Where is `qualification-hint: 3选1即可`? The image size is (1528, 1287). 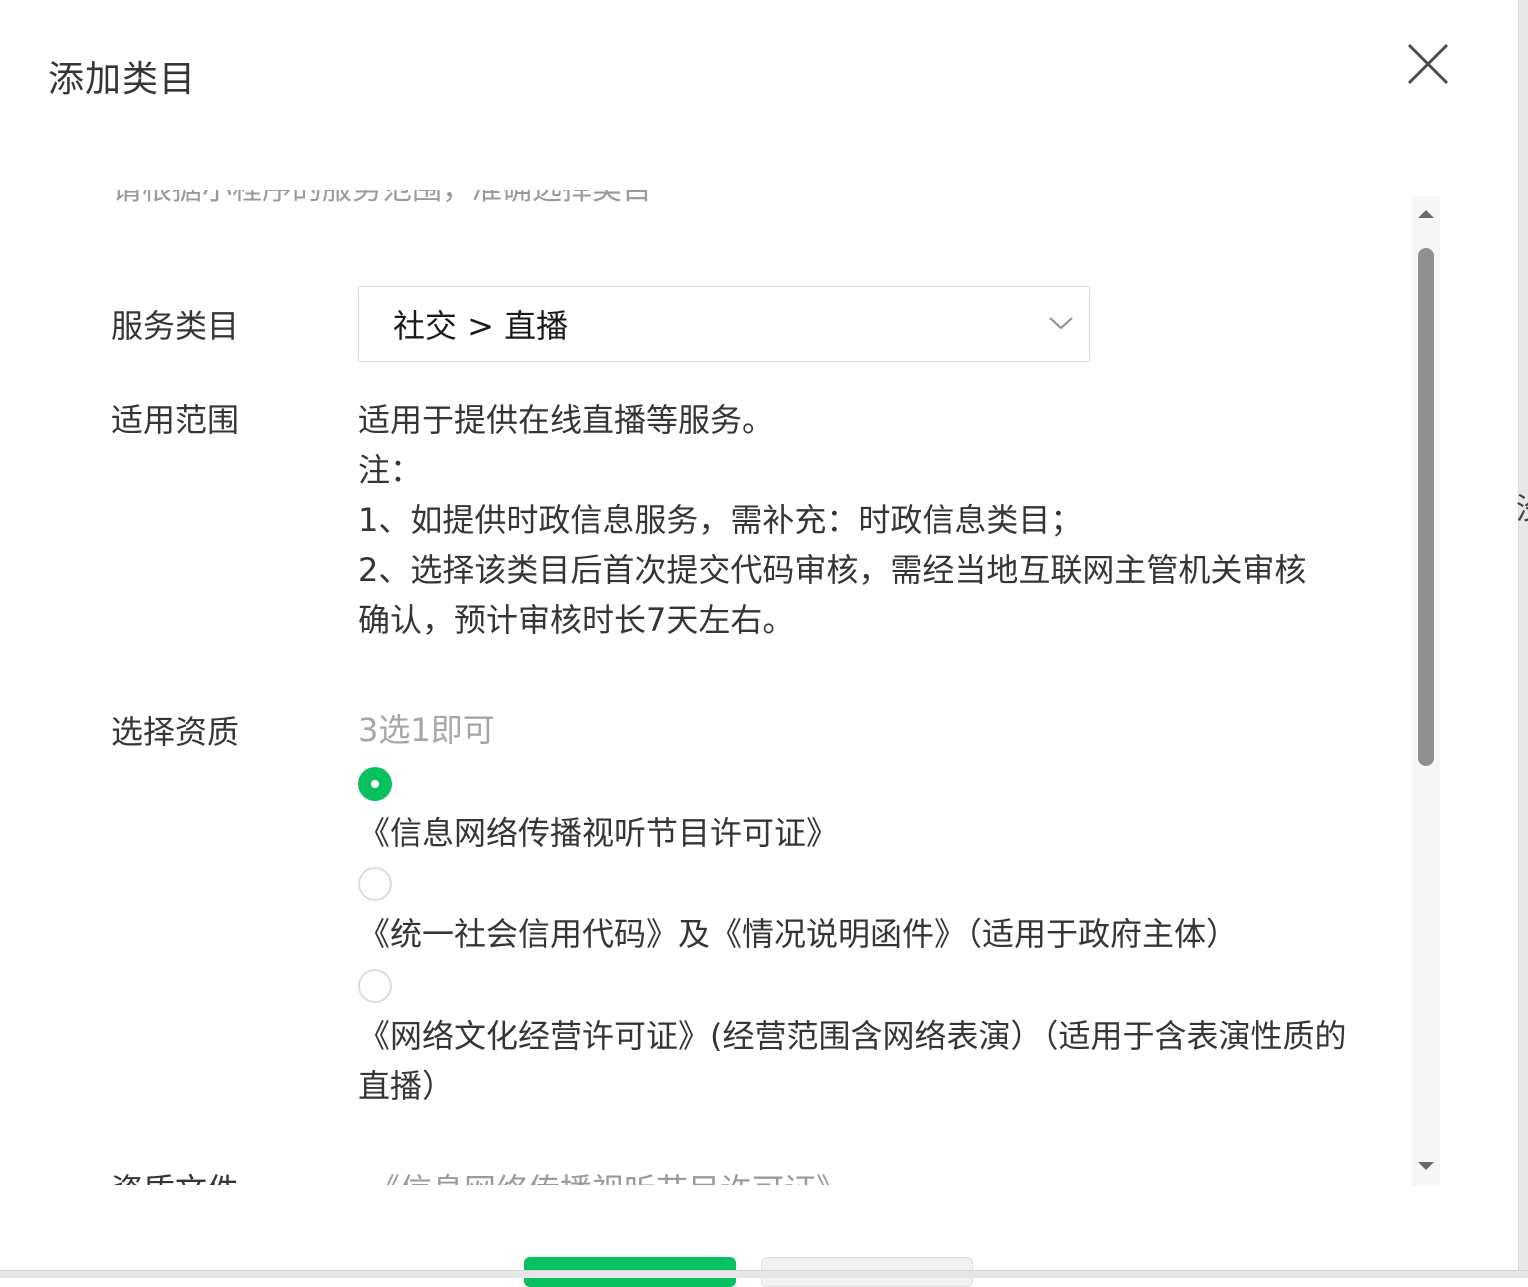
qualification-hint: 3选1即可 is located at coordinates (426, 730).